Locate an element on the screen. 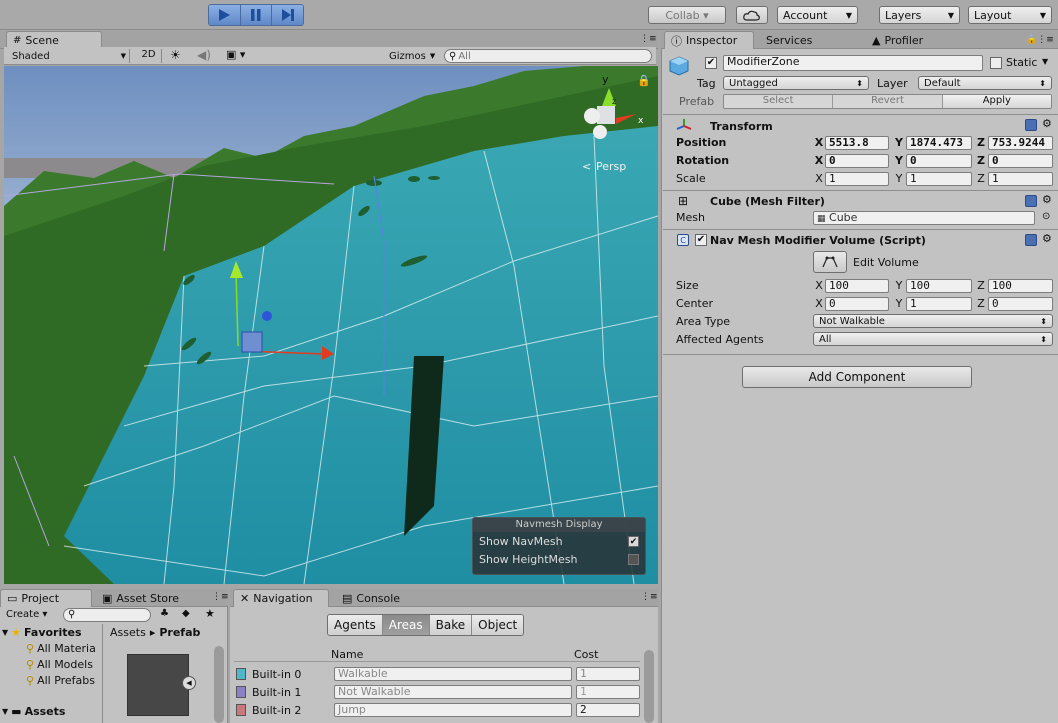 This screenshot has height=723, width=1058. scene-menu-icon: ⋮≡ is located at coordinates (648, 39).